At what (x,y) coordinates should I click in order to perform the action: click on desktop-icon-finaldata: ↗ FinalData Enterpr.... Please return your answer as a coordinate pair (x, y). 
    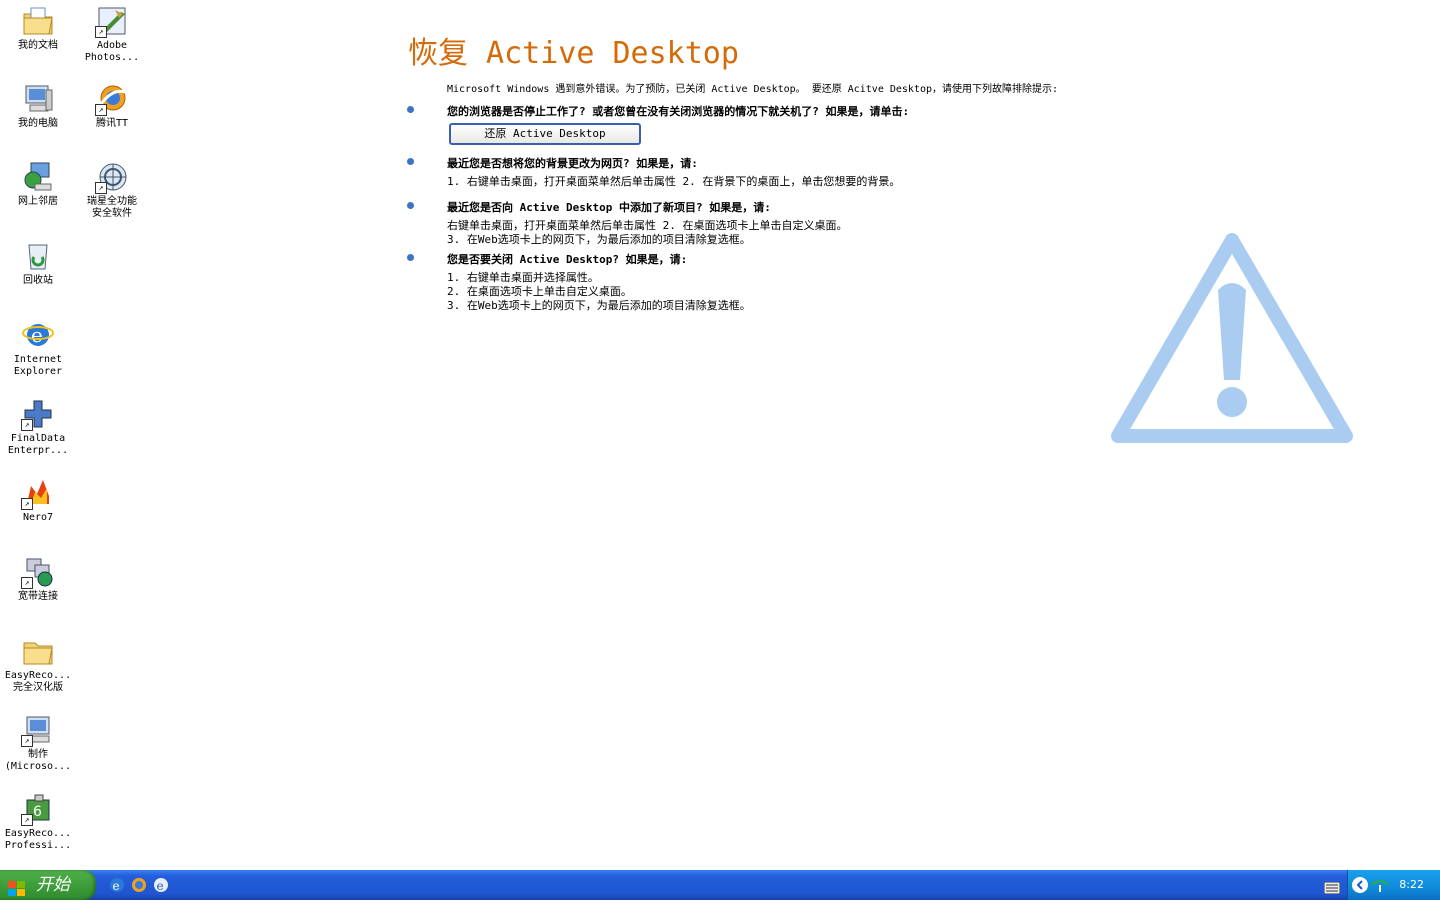
    Looking at the image, I should click on (38, 426).